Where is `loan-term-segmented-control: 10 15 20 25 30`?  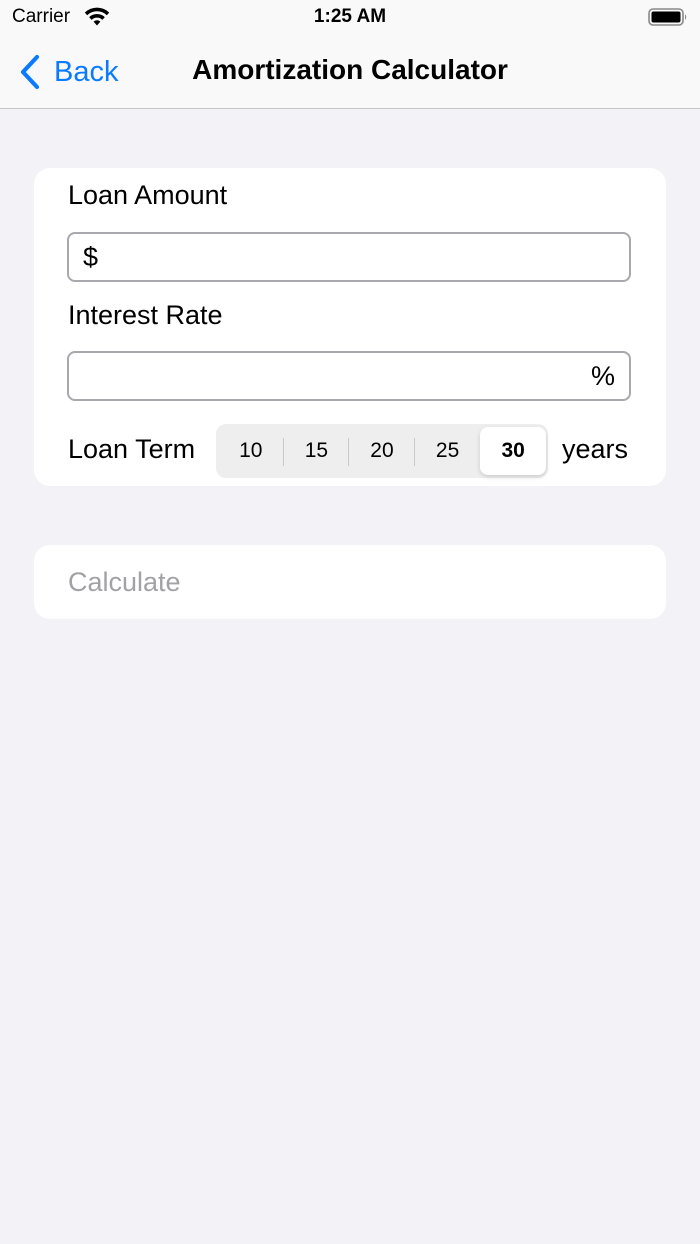 loan-term-segmented-control: 10 15 20 25 30 is located at coordinates (382, 451).